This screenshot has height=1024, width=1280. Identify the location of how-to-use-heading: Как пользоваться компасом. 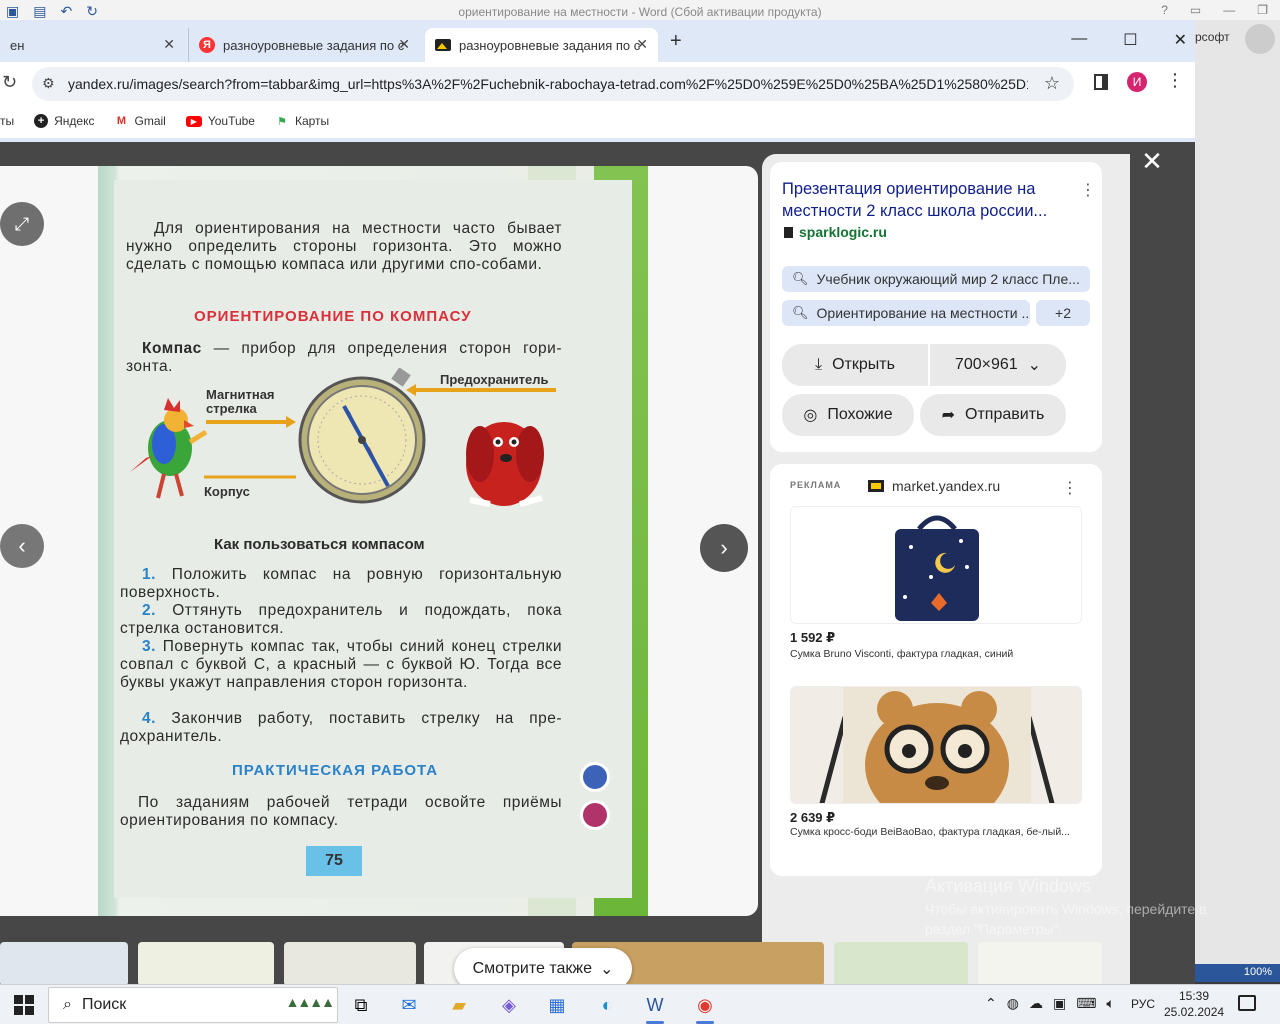
(319, 544).